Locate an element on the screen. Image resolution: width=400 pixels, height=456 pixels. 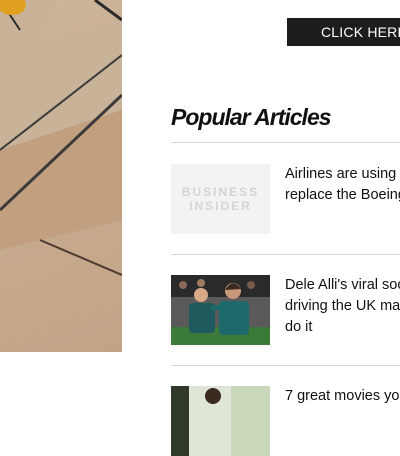
headline-line: 7 great movies yo is located at coordinates (342, 396).